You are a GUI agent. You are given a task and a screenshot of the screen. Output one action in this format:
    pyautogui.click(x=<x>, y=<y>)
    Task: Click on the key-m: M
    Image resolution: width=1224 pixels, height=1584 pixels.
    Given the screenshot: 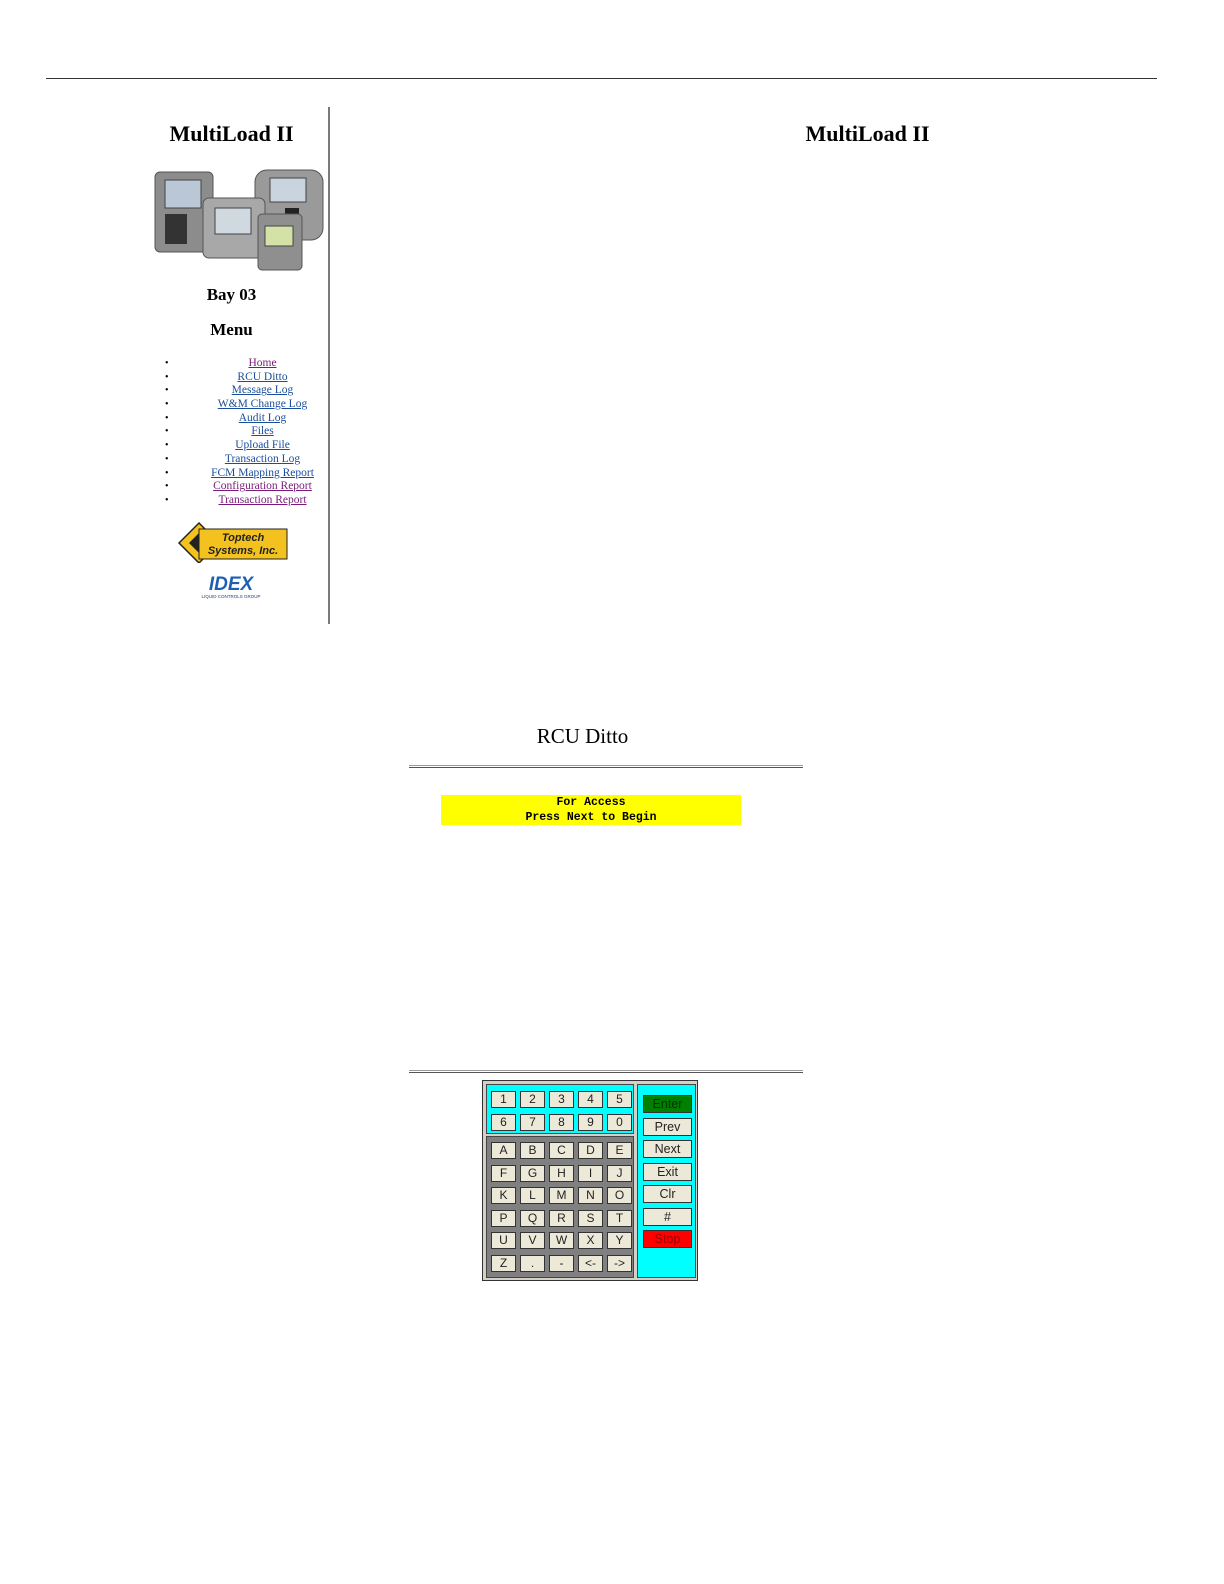 What is the action you would take?
    pyautogui.click(x=561, y=1195)
    